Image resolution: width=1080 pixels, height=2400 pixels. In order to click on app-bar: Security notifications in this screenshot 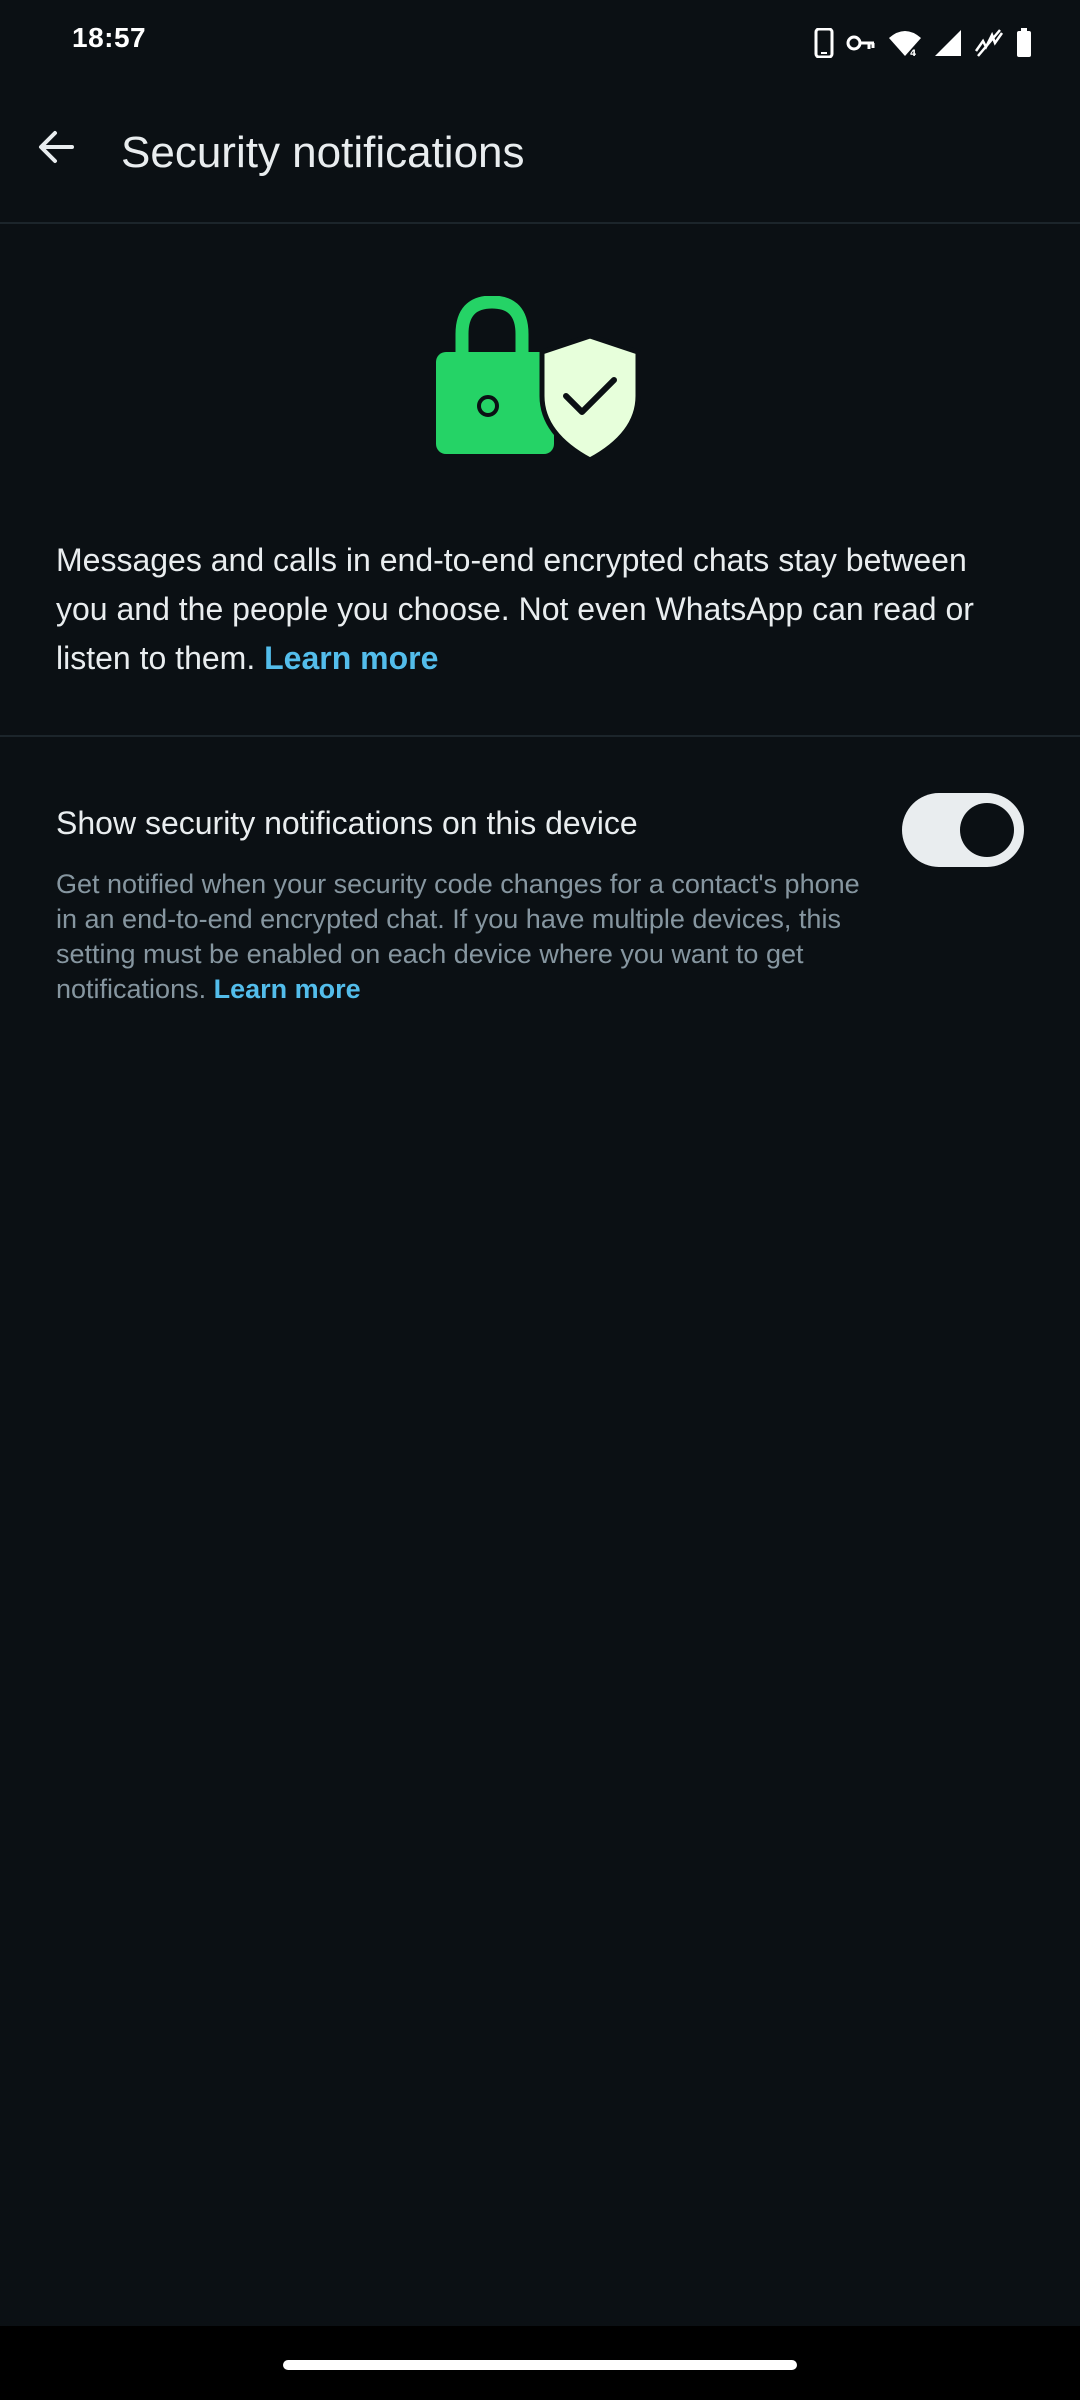, I will do `click(540, 154)`.